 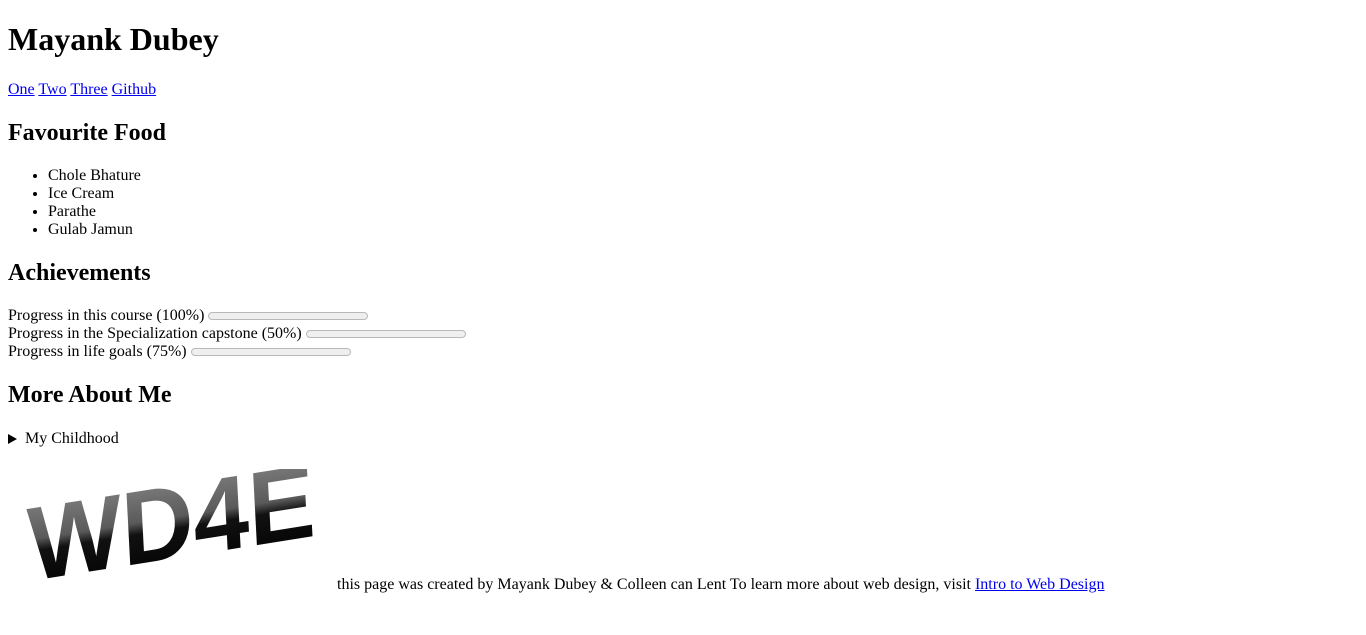 What do you see at coordinates (288, 316) in the screenshot?
I see `progress-bar-course` at bounding box center [288, 316].